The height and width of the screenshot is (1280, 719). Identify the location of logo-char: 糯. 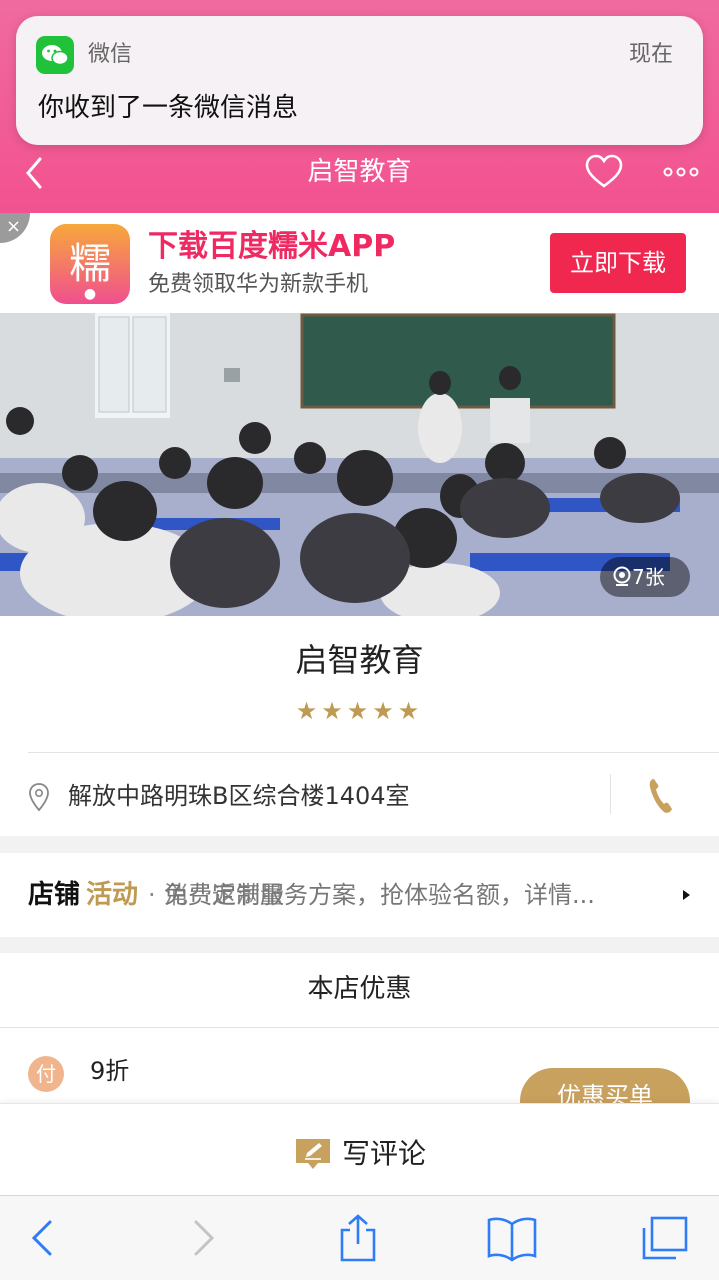
(89, 263).